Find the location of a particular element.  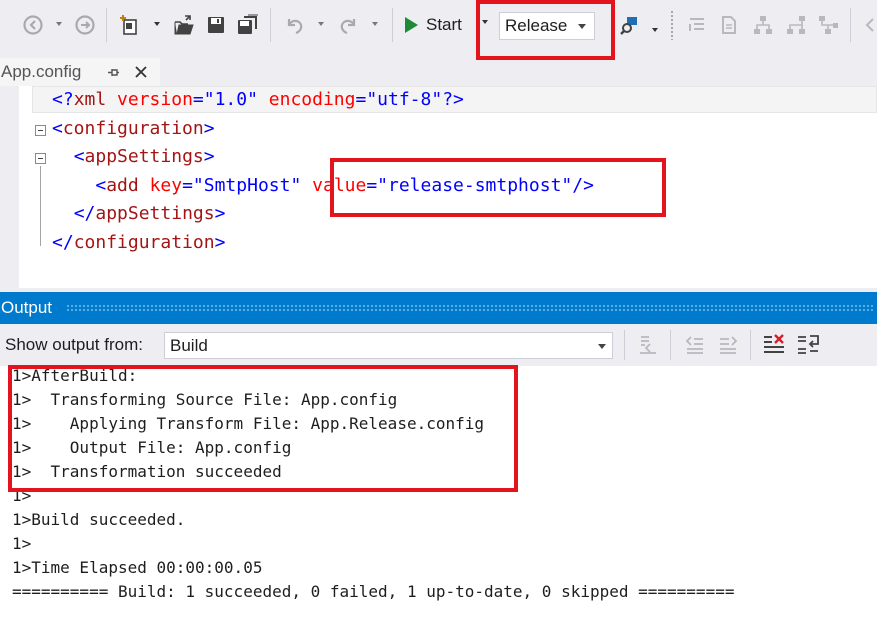

token: <? is located at coordinates (63, 99).